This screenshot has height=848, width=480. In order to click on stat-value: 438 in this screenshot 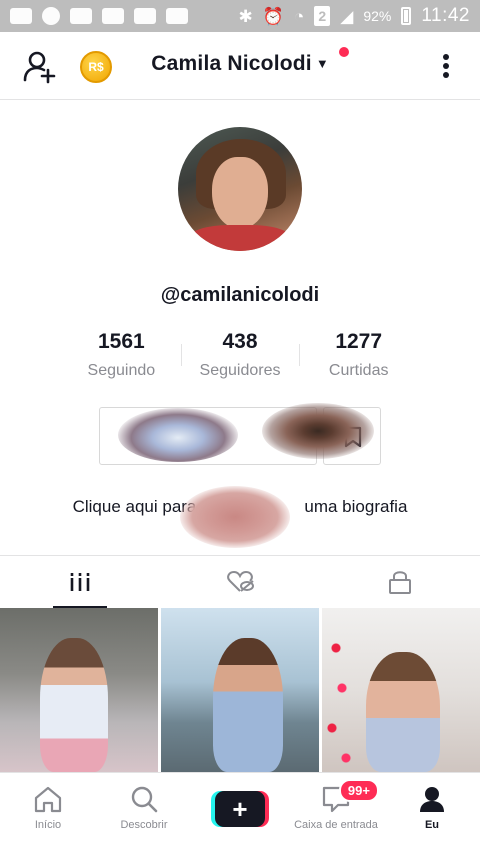, I will do `click(240, 341)`.